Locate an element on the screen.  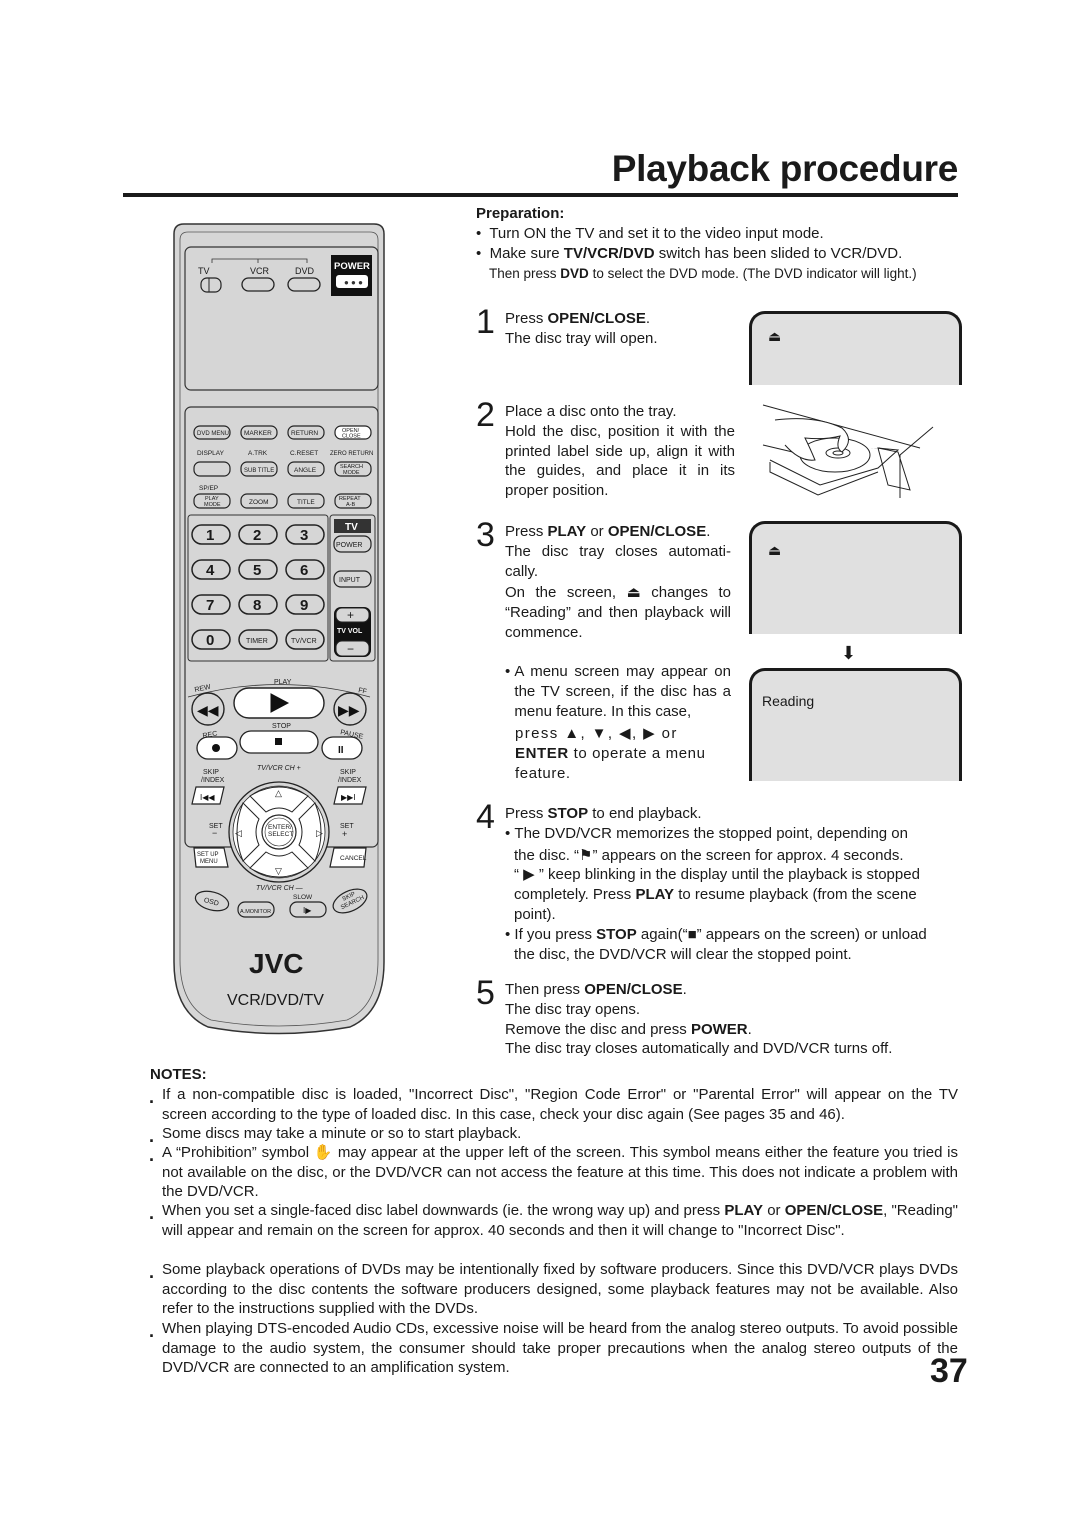
svg-text: ZOOM is located at coordinates (259, 502).